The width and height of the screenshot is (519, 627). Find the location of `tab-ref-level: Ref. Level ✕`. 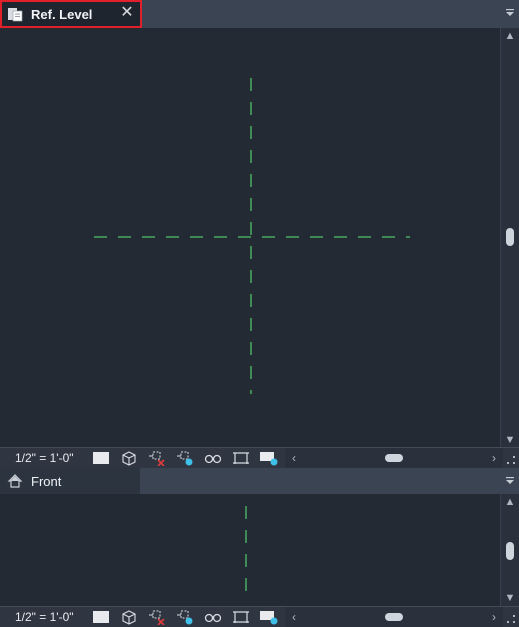

tab-ref-level: Ref. Level ✕ is located at coordinates (71, 14).